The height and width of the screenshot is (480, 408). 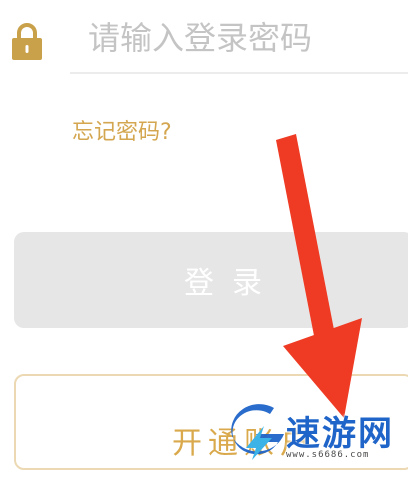 I want to click on watermark: 速游网 www.s6686.com, so click(x=317, y=436).